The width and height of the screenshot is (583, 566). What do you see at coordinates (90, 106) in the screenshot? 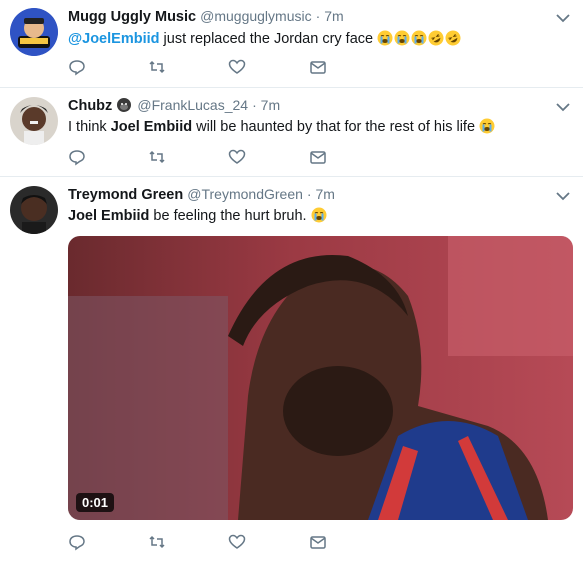
I see `display-name: Chubz` at bounding box center [90, 106].